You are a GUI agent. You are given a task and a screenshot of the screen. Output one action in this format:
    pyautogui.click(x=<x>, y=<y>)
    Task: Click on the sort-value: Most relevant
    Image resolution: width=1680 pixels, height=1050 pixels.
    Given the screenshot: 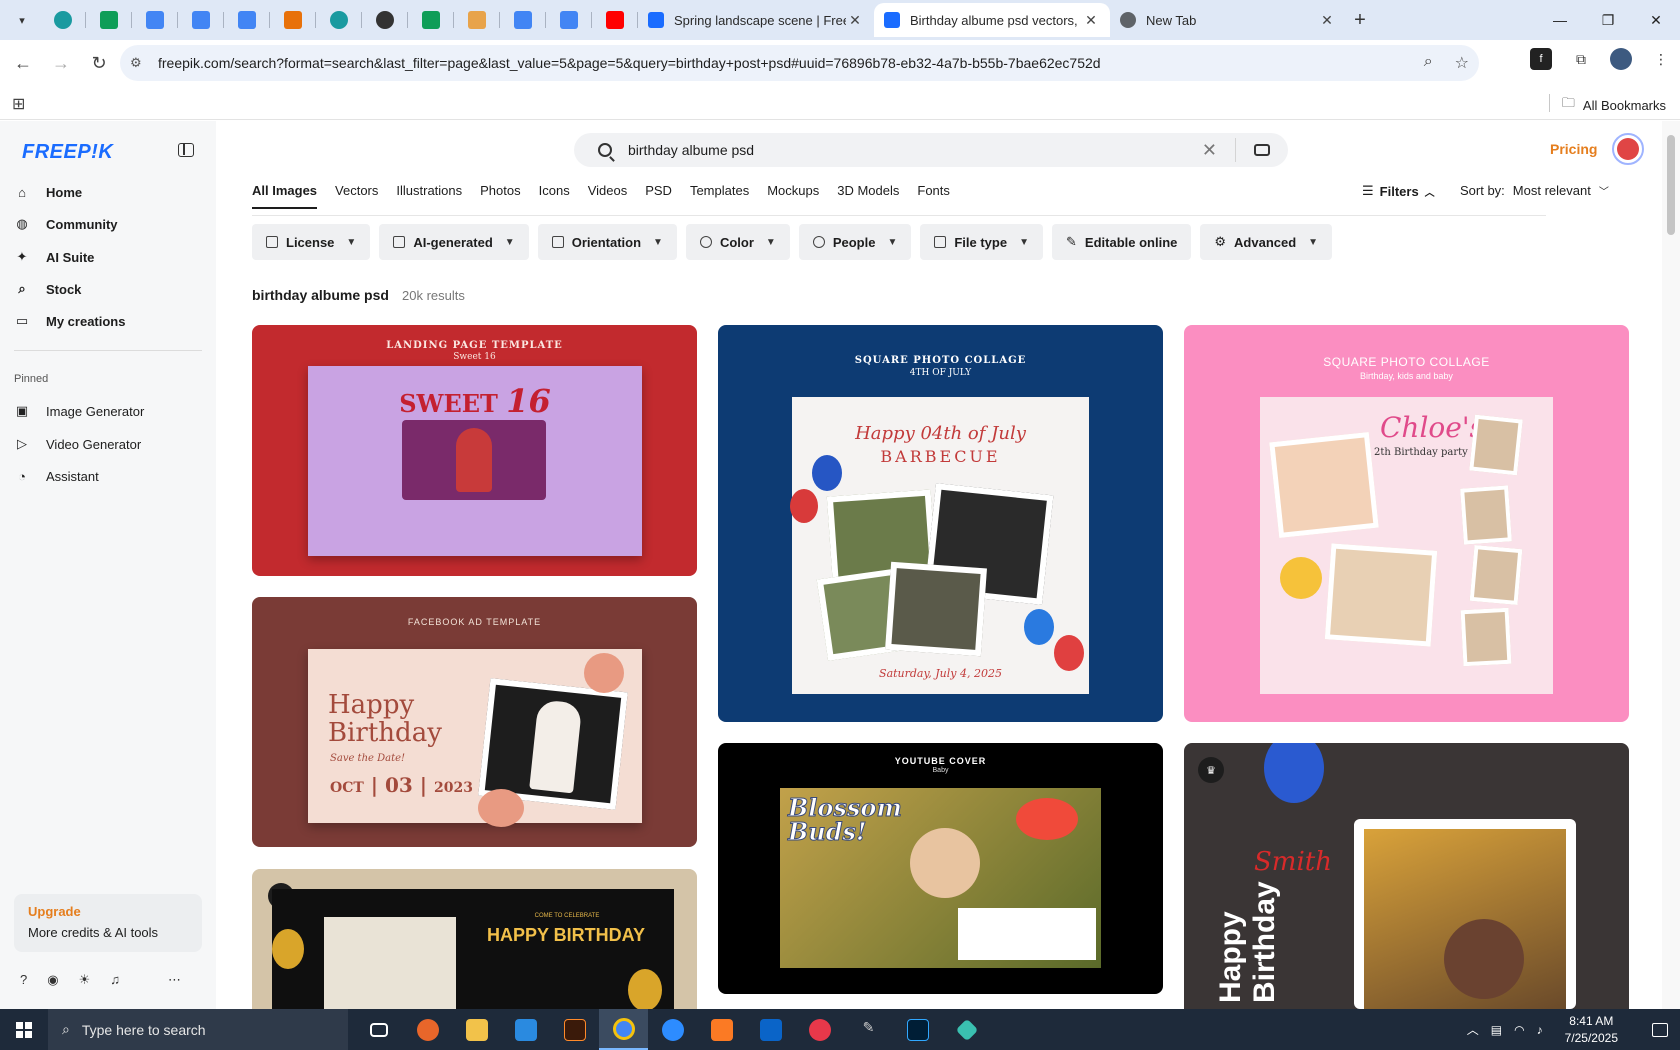 What is the action you would take?
    pyautogui.click(x=1552, y=190)
    